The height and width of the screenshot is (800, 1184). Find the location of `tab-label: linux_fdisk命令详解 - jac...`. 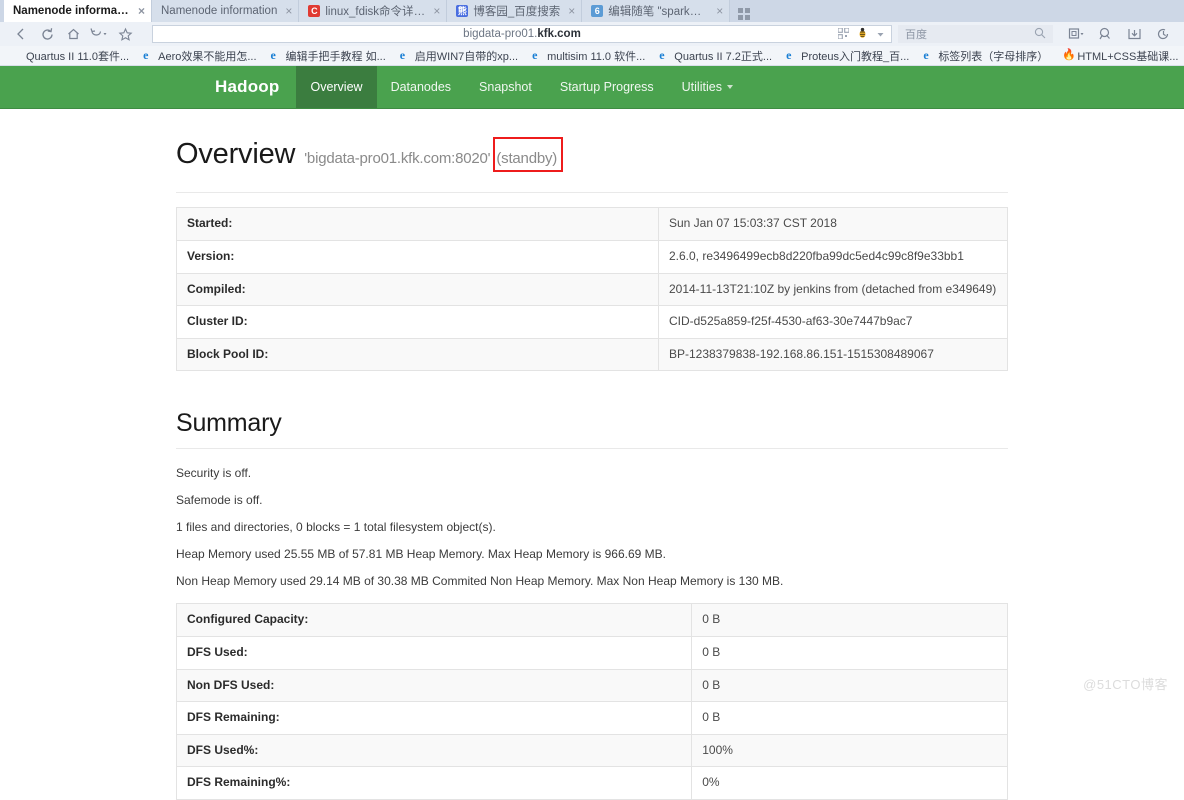

tab-label: linux_fdisk命令详解 - jac... is located at coordinates (375, 12).